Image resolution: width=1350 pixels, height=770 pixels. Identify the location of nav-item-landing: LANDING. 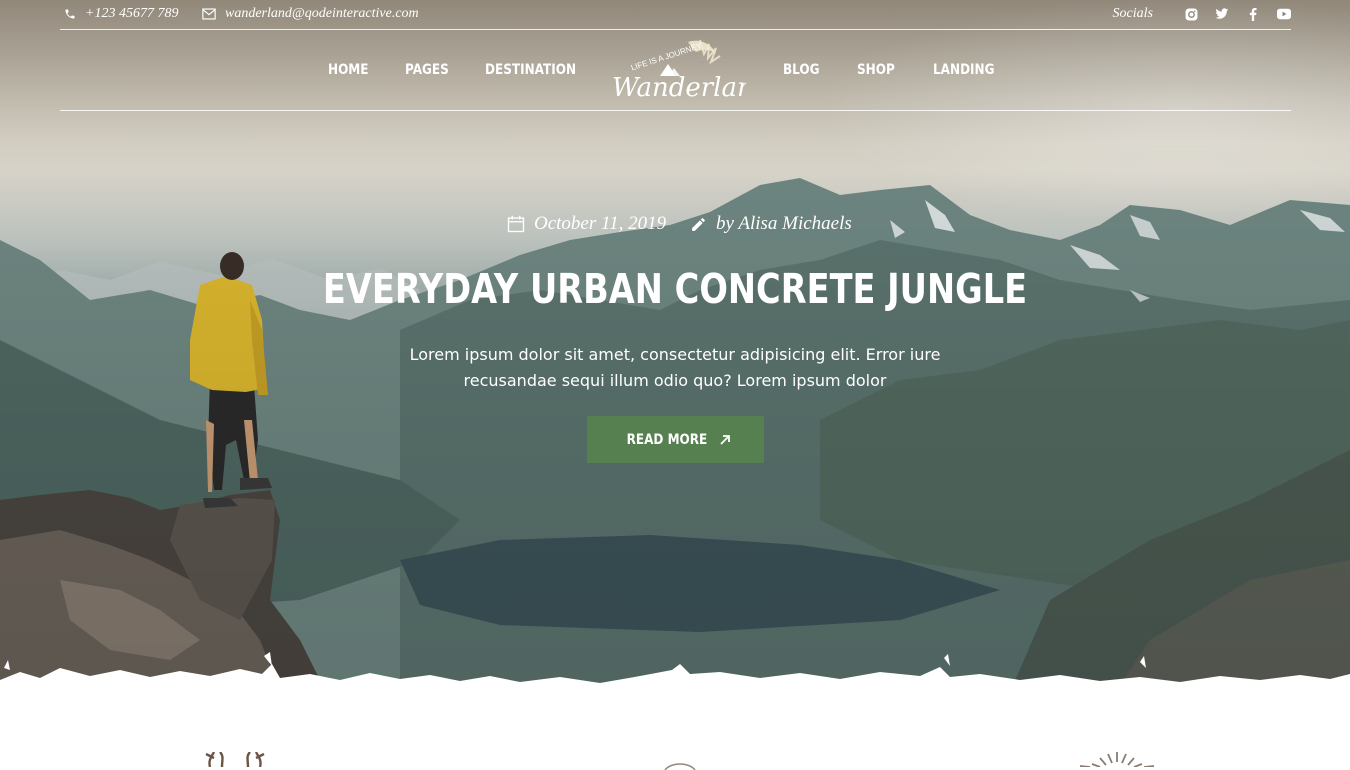
(964, 70).